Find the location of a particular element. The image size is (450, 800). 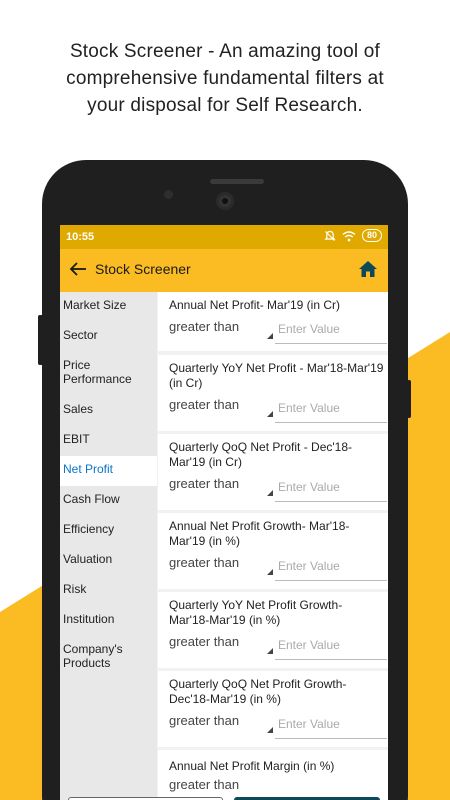

page-title: Stock Screener is located at coordinates (143, 269).